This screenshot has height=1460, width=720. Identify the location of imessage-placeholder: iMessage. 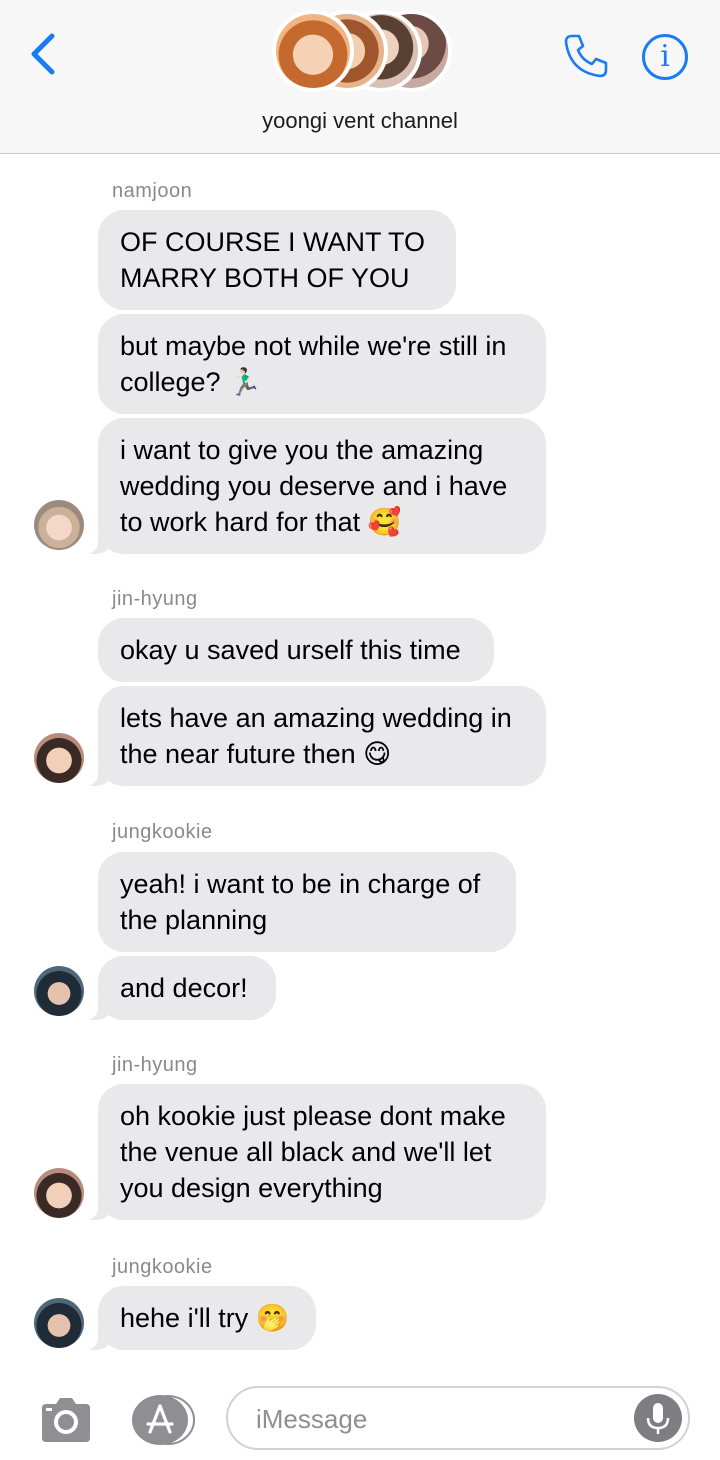
(312, 1419).